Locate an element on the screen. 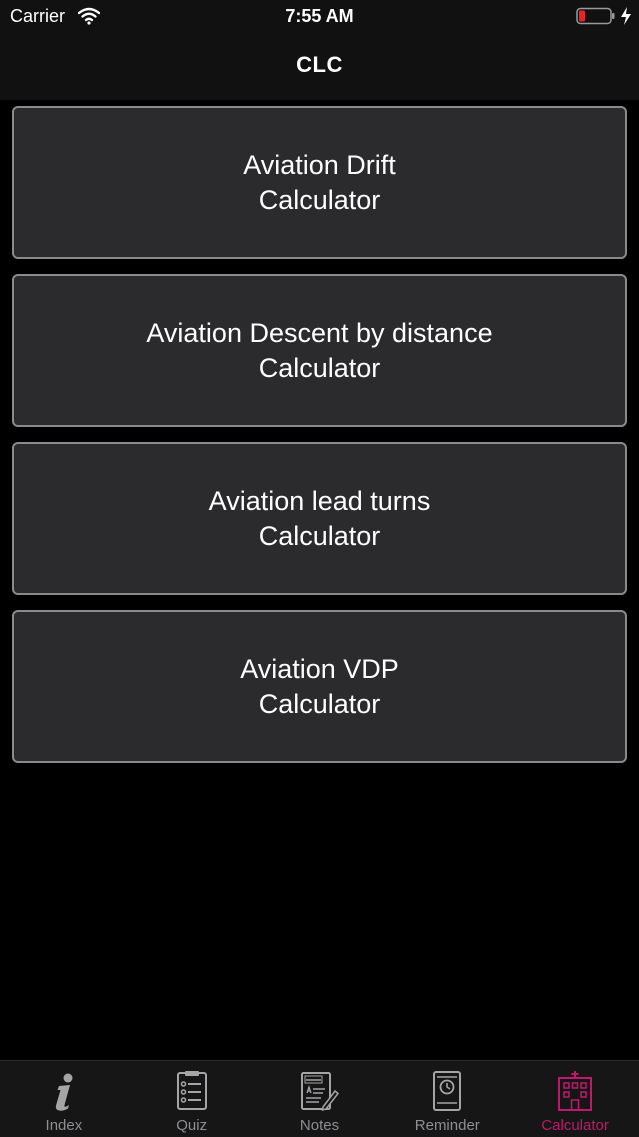  status-time: 7:55 AM is located at coordinates (319, 16).